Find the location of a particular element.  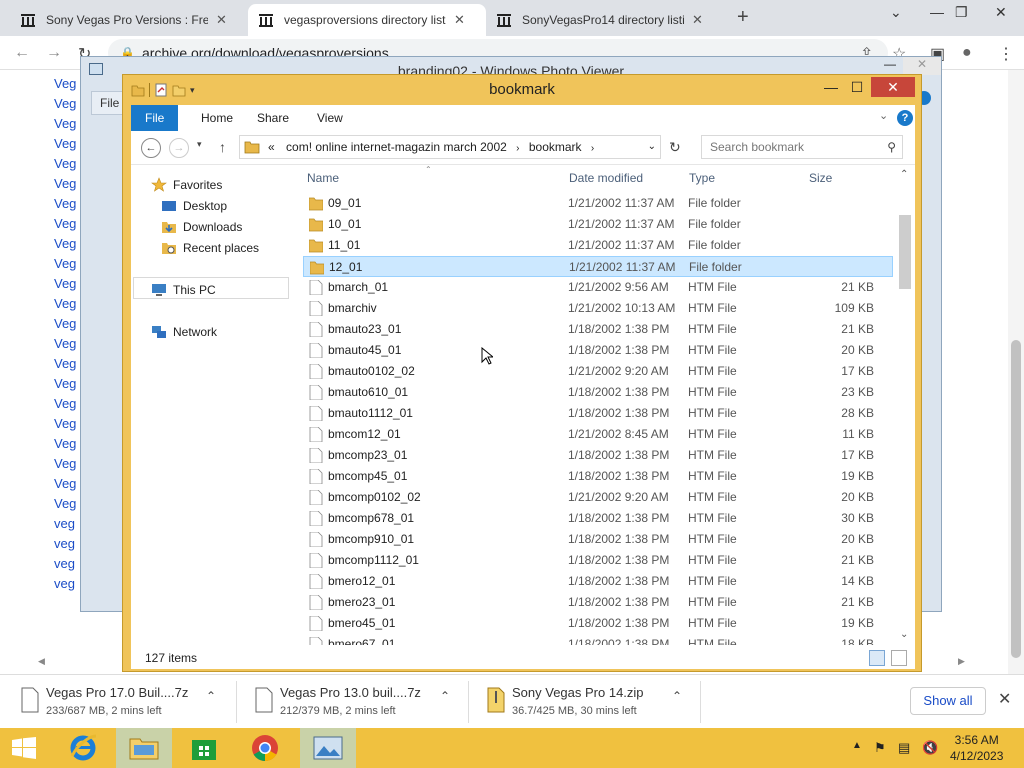

new-tab-button: + is located at coordinates (743, 17).